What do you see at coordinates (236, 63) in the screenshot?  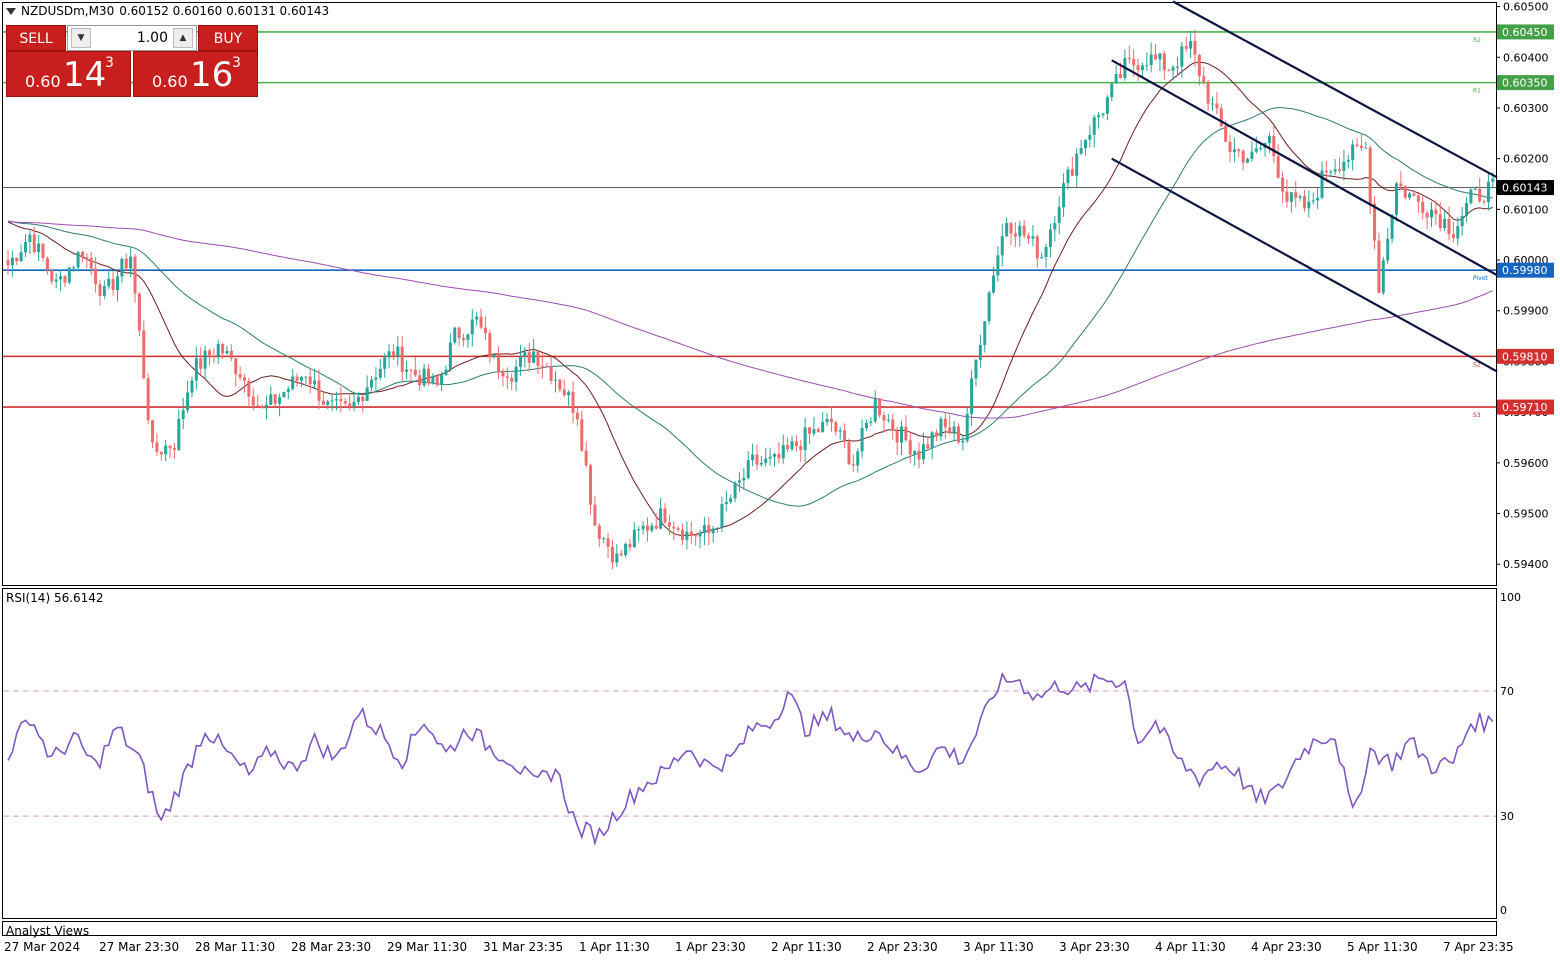 I see `buy-price-fraction: 3` at bounding box center [236, 63].